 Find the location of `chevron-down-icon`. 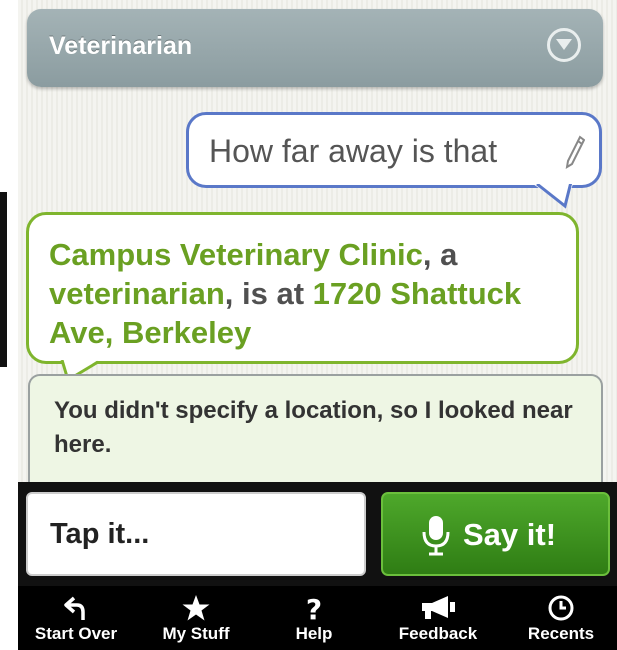

chevron-down-icon is located at coordinates (564, 45).